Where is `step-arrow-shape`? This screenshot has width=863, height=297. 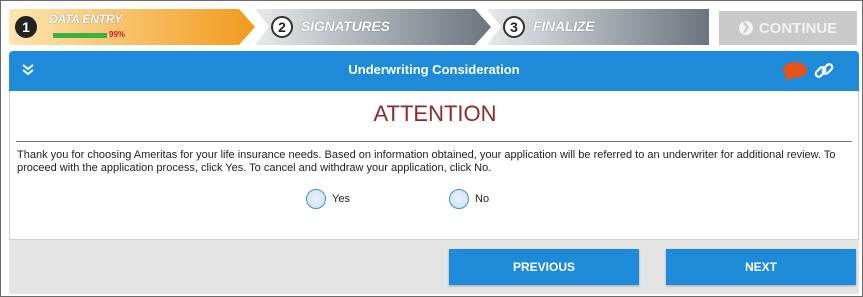
step-arrow-shape is located at coordinates (132, 27).